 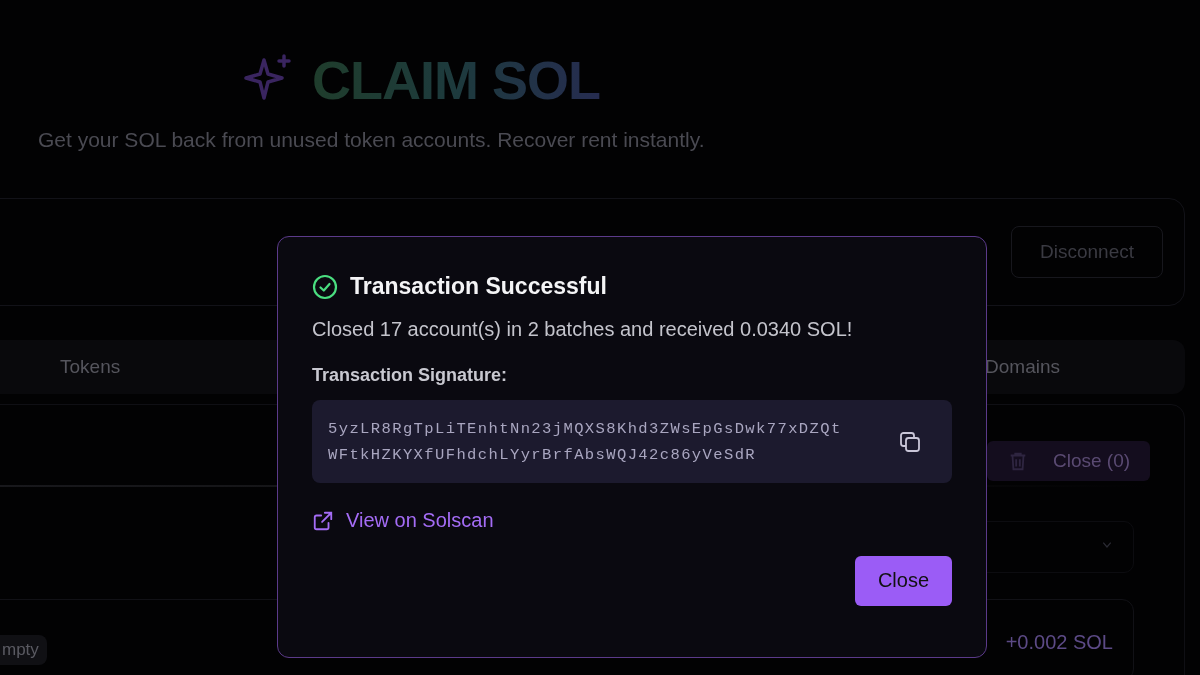 What do you see at coordinates (1087, 252) in the screenshot?
I see `disconnect-button: Disconnect` at bounding box center [1087, 252].